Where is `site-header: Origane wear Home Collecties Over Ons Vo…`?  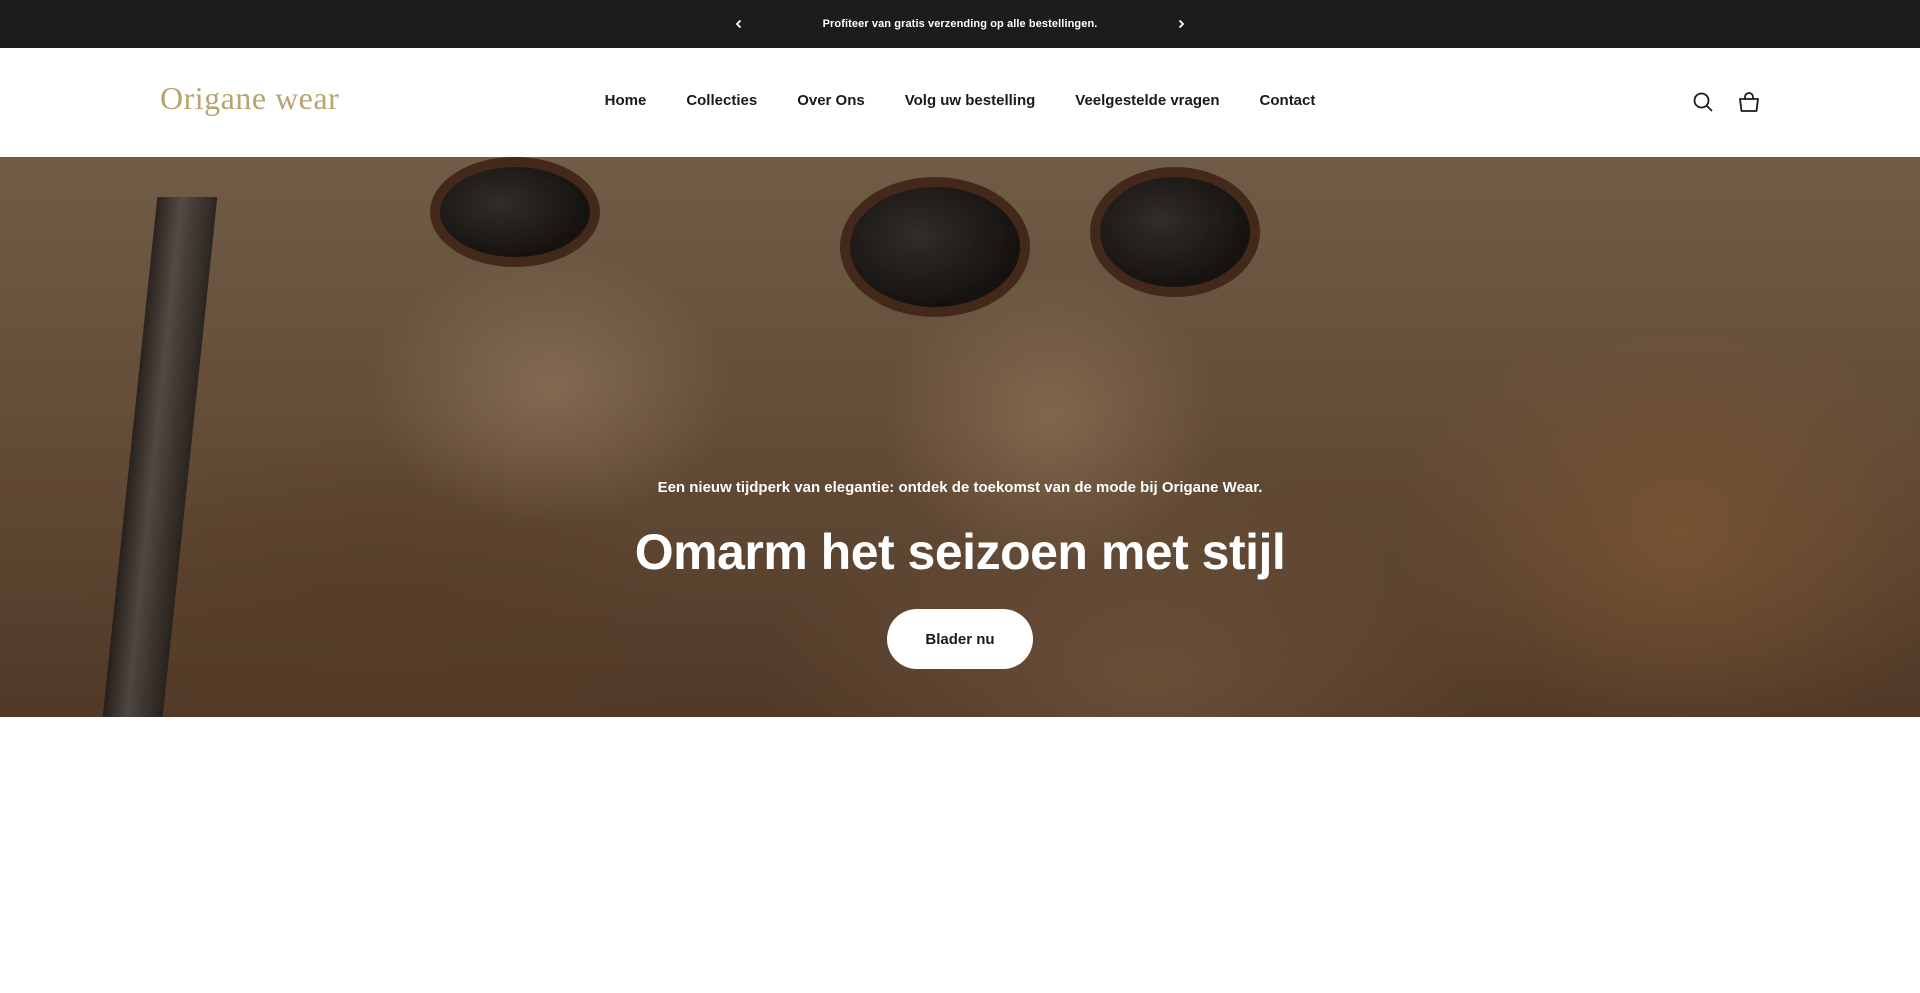
site-header: Origane wear Home Collecties Over Ons Vo… is located at coordinates (960, 102).